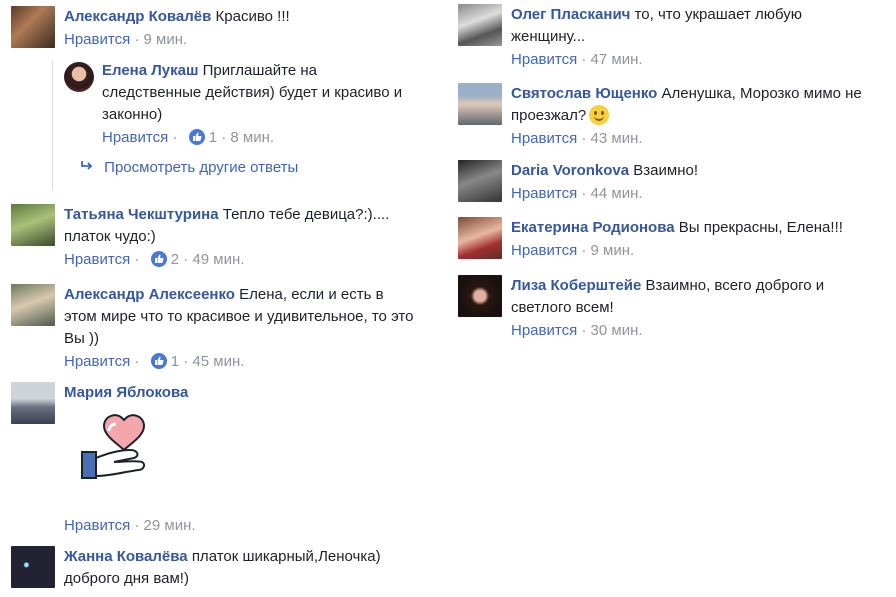  I want to click on comment-author: Елена Лукаш, so click(150, 70).